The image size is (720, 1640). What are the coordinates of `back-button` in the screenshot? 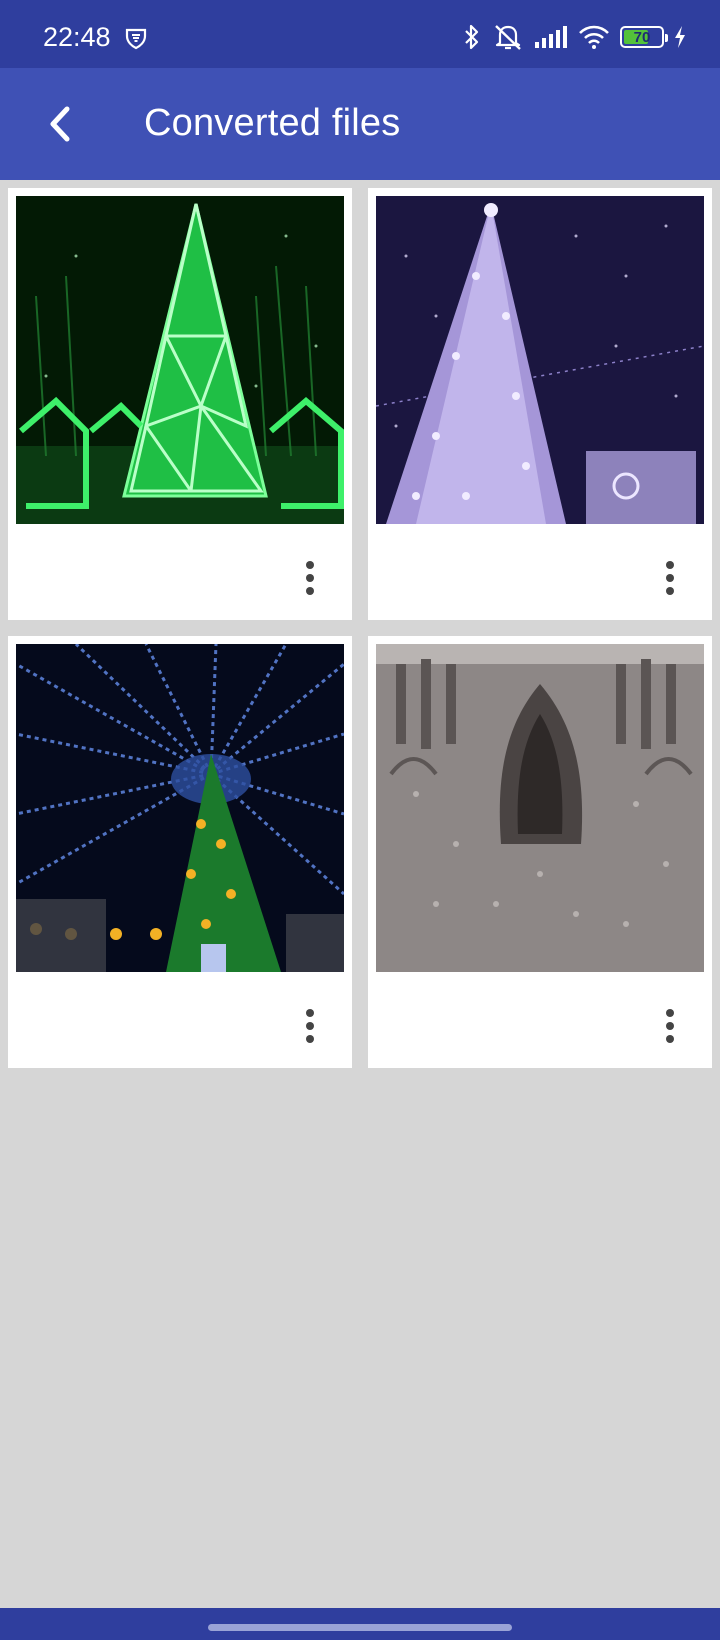 It's located at (60, 124).